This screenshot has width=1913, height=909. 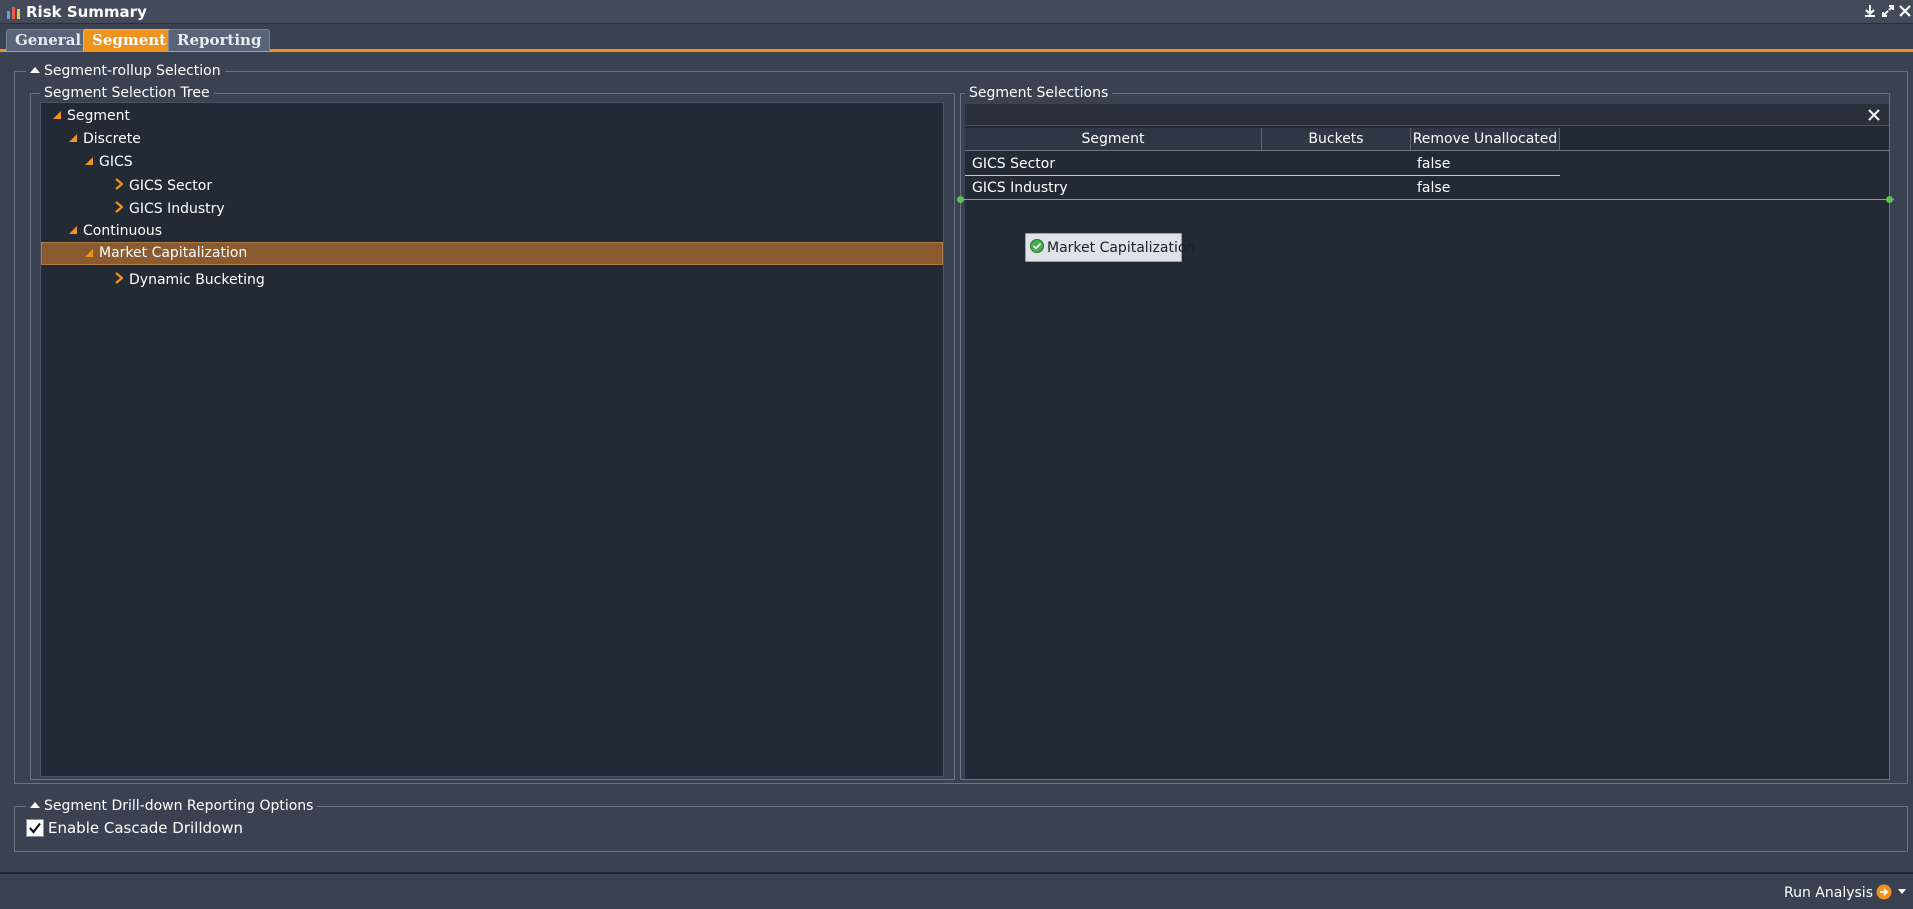 What do you see at coordinates (492, 186) in the screenshot?
I see `tree-node-gics-sector: GICS Sector` at bounding box center [492, 186].